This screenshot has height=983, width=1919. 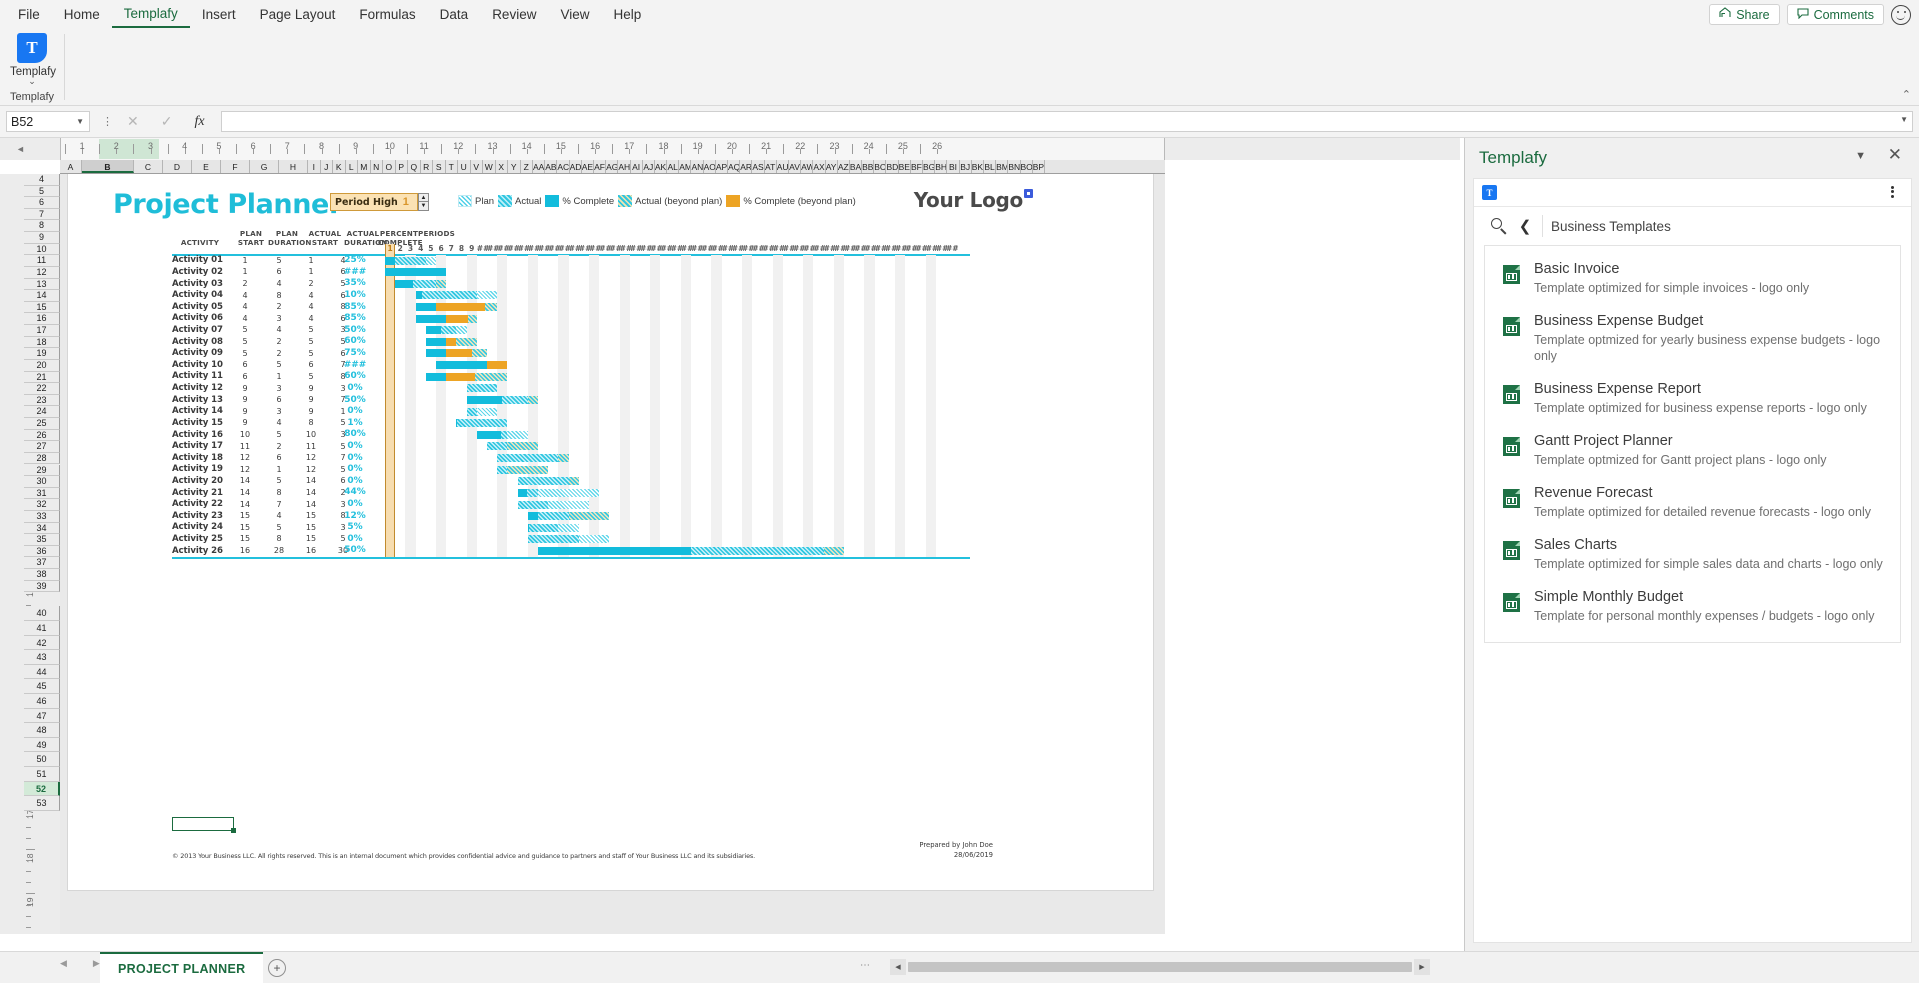 What do you see at coordinates (148, 166) in the screenshot?
I see `column-header-C: C` at bounding box center [148, 166].